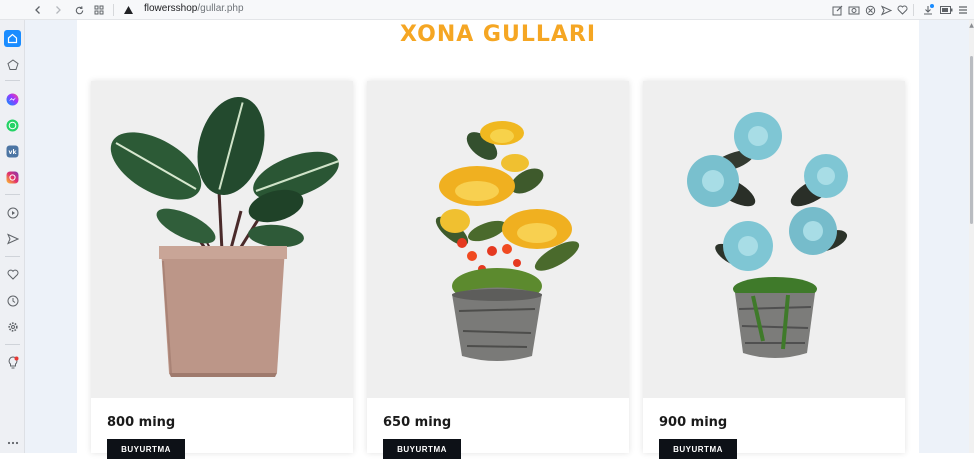  I want to click on browser-toolbar: flowersshop/gullar.php, so click(487, 10).